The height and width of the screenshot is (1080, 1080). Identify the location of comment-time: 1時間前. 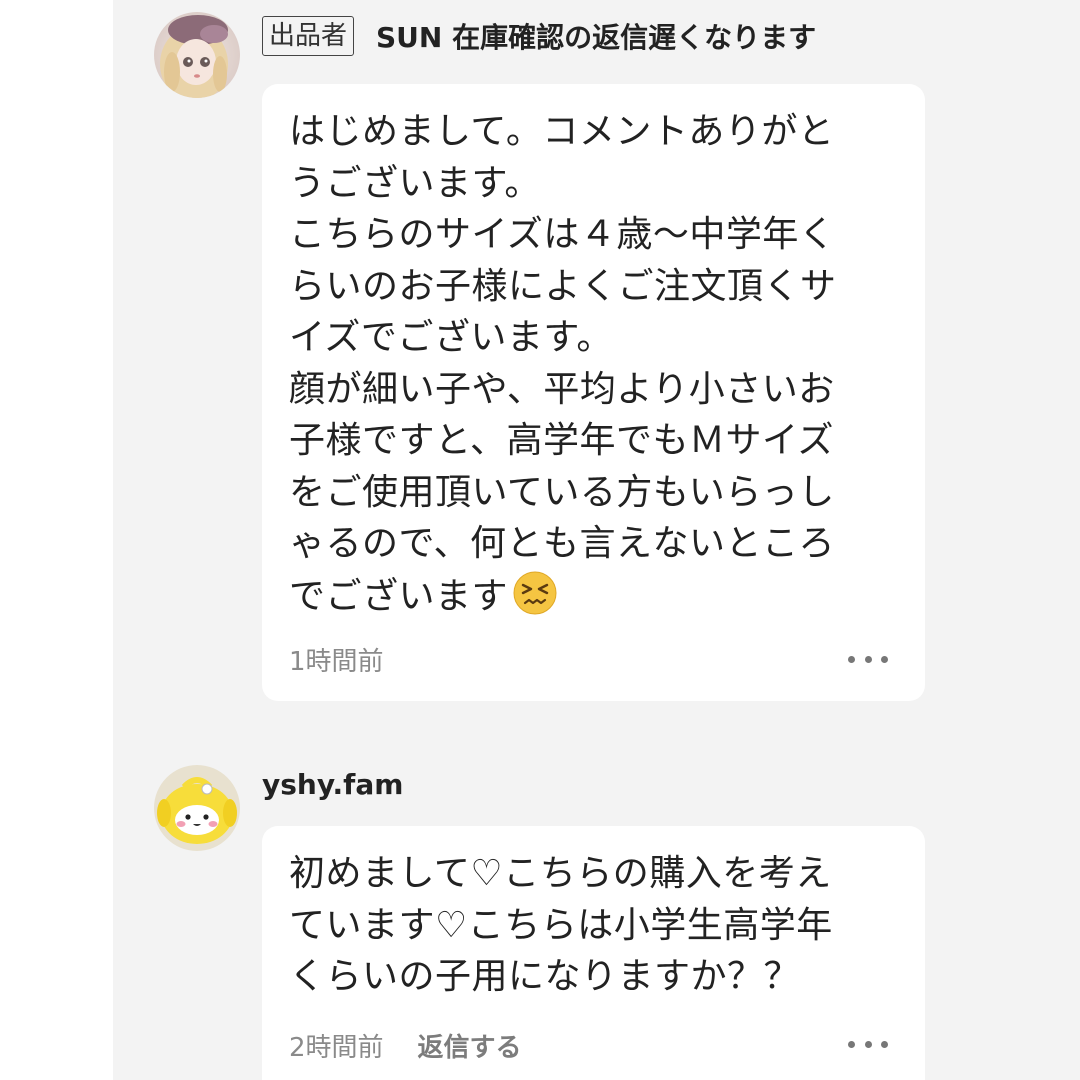
(336, 662).